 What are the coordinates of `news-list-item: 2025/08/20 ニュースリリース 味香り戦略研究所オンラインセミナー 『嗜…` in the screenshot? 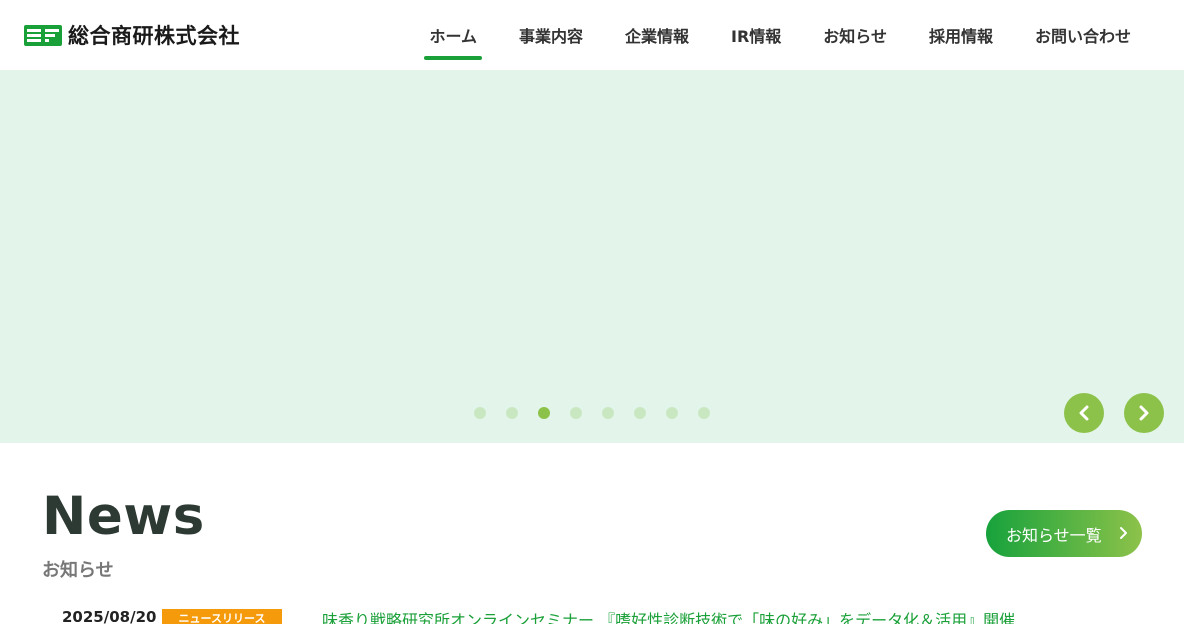 It's located at (612, 615).